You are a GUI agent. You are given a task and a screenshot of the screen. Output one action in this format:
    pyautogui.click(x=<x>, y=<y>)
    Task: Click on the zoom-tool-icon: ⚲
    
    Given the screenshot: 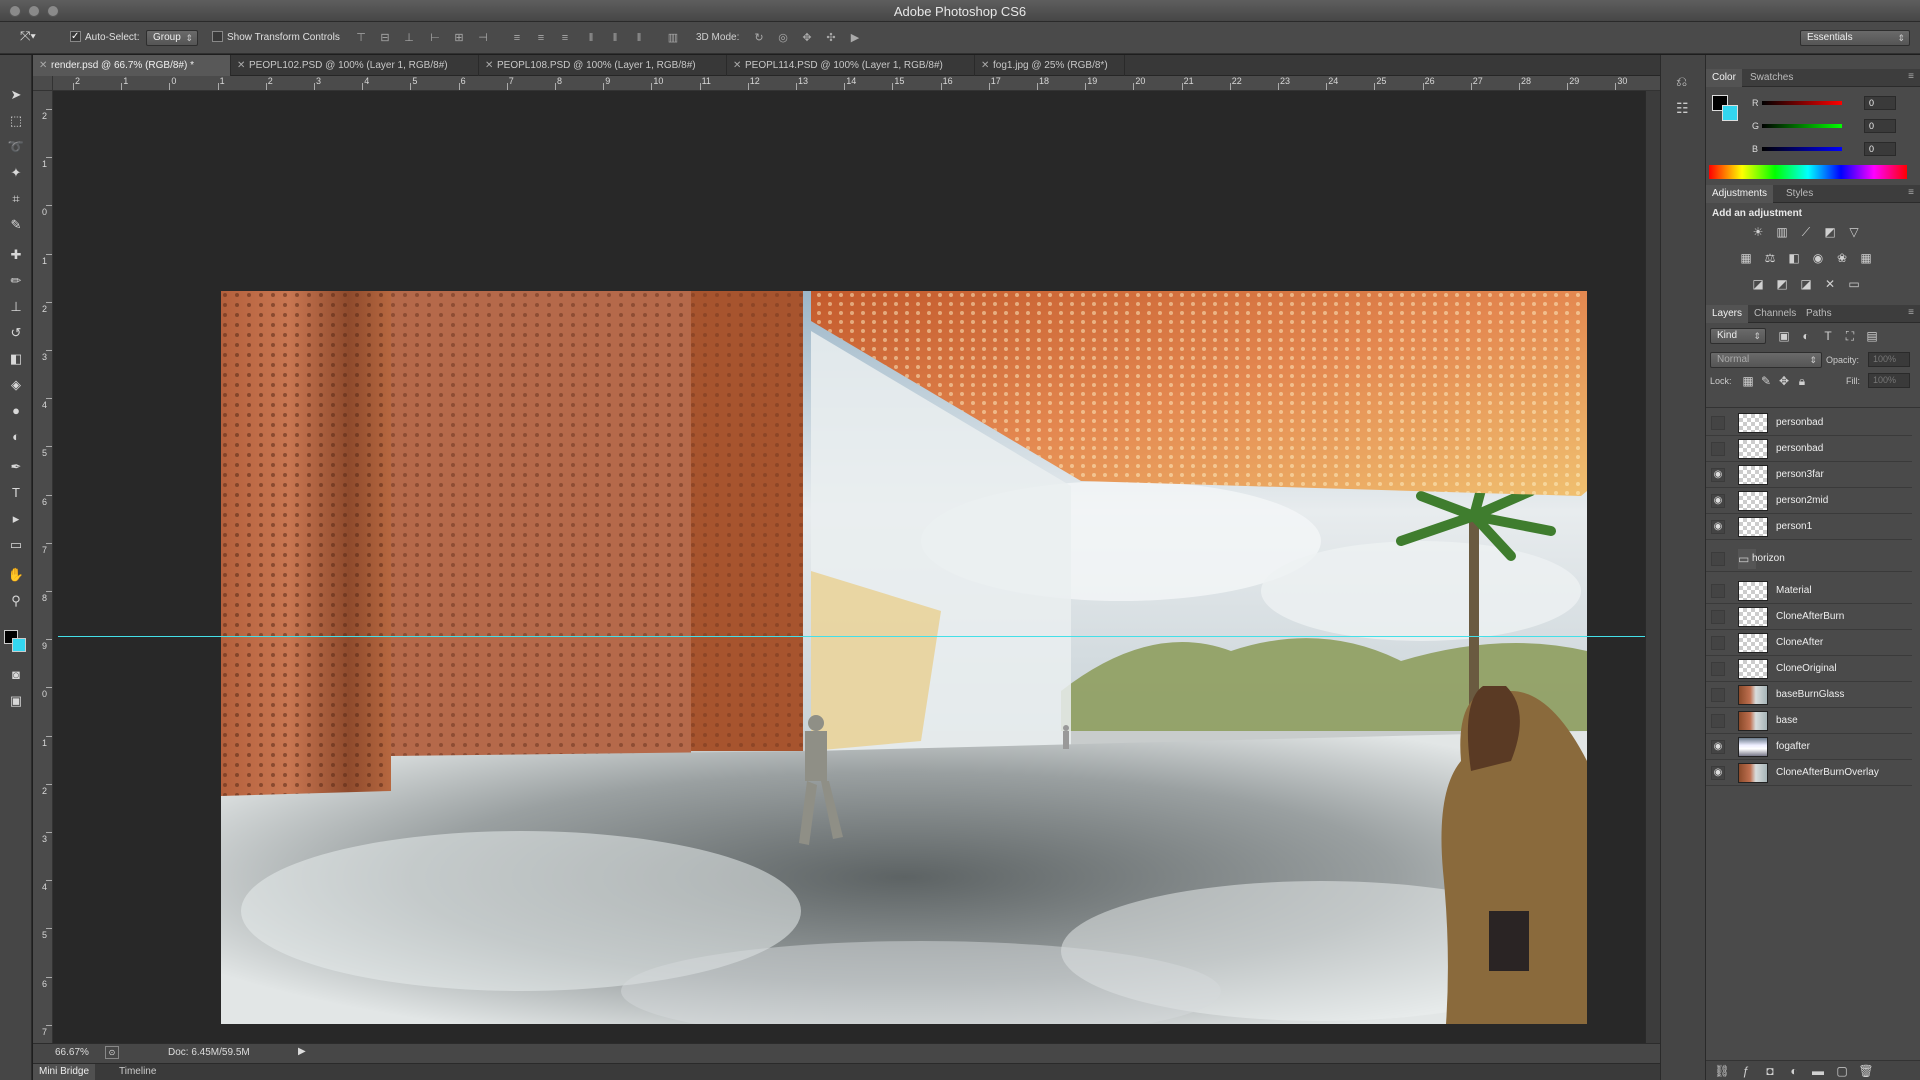 What is the action you would take?
    pyautogui.click(x=16, y=601)
    